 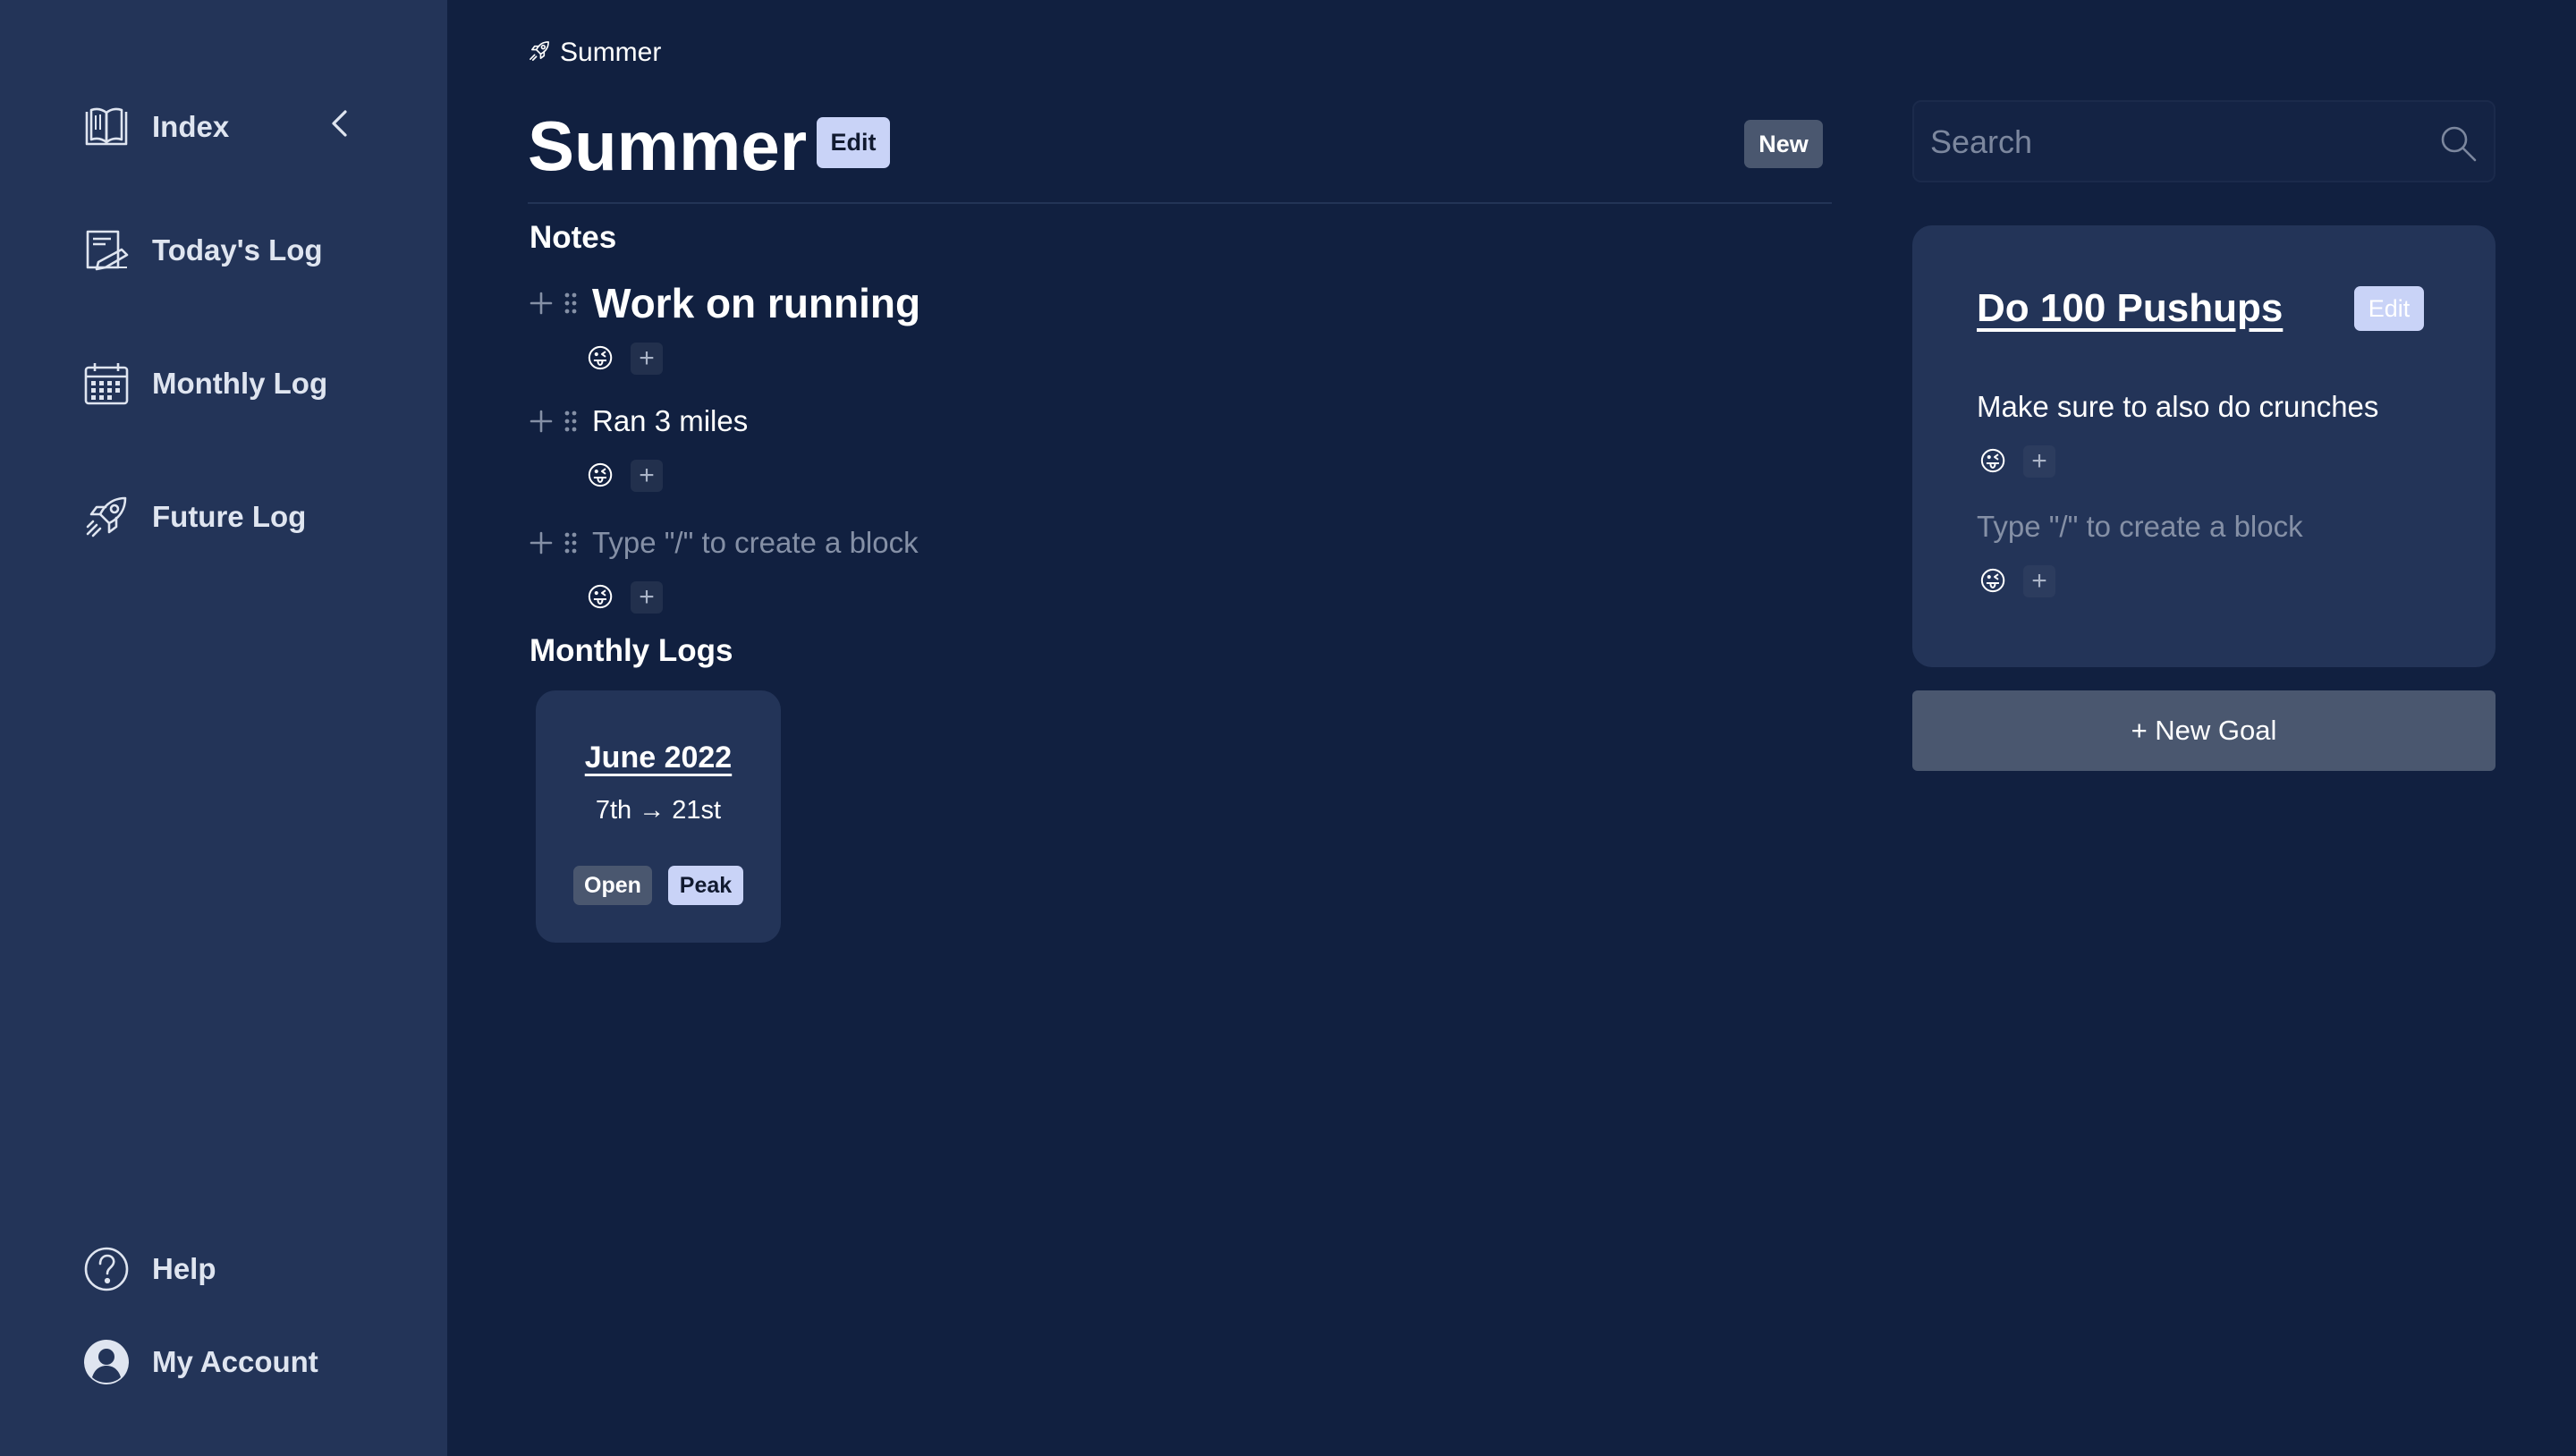 What do you see at coordinates (106, 1362) in the screenshot?
I see `user-circle-icon` at bounding box center [106, 1362].